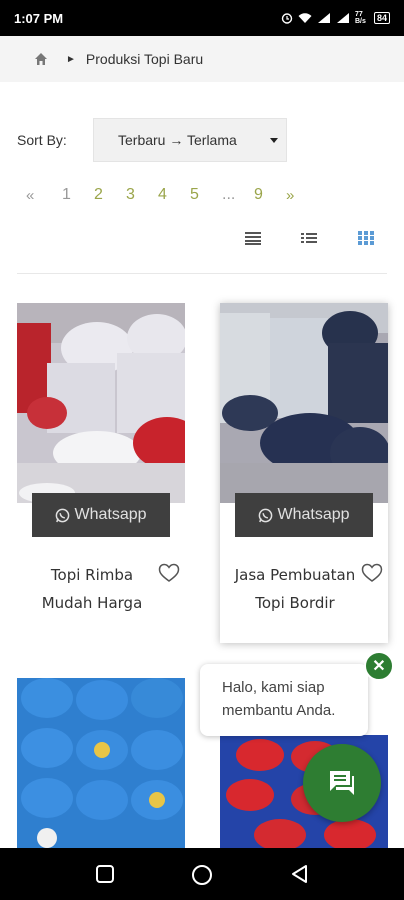  Describe the element at coordinates (296, 195) in the screenshot. I see `page-next: »` at that location.